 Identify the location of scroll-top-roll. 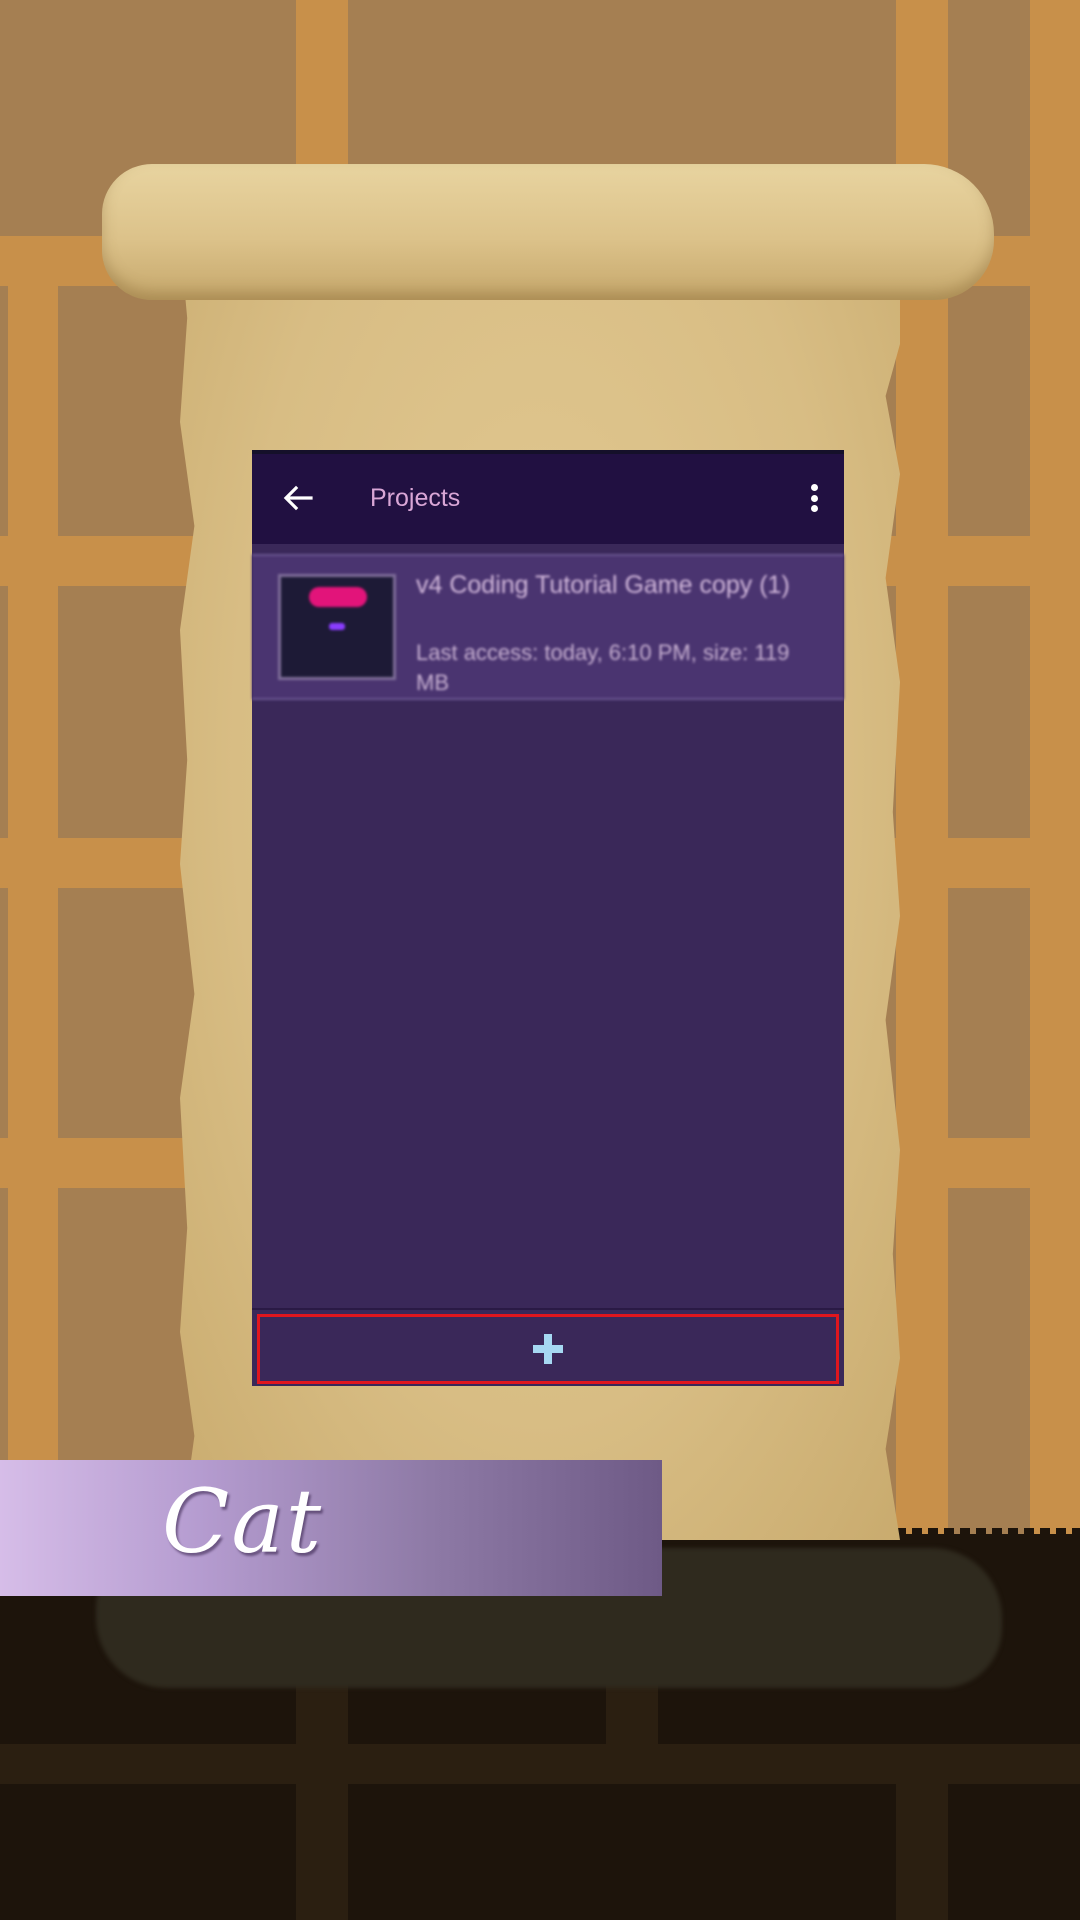
(548, 232).